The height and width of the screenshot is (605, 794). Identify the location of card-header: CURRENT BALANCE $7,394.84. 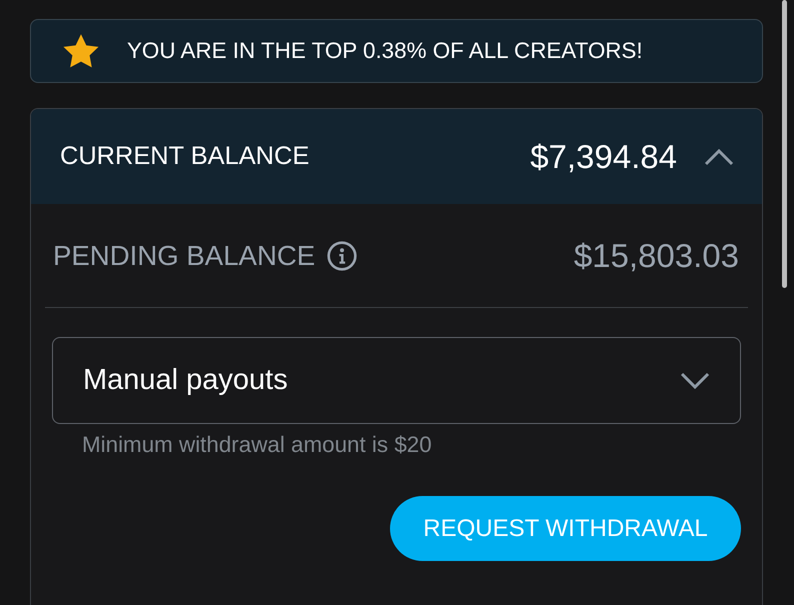
(396, 156).